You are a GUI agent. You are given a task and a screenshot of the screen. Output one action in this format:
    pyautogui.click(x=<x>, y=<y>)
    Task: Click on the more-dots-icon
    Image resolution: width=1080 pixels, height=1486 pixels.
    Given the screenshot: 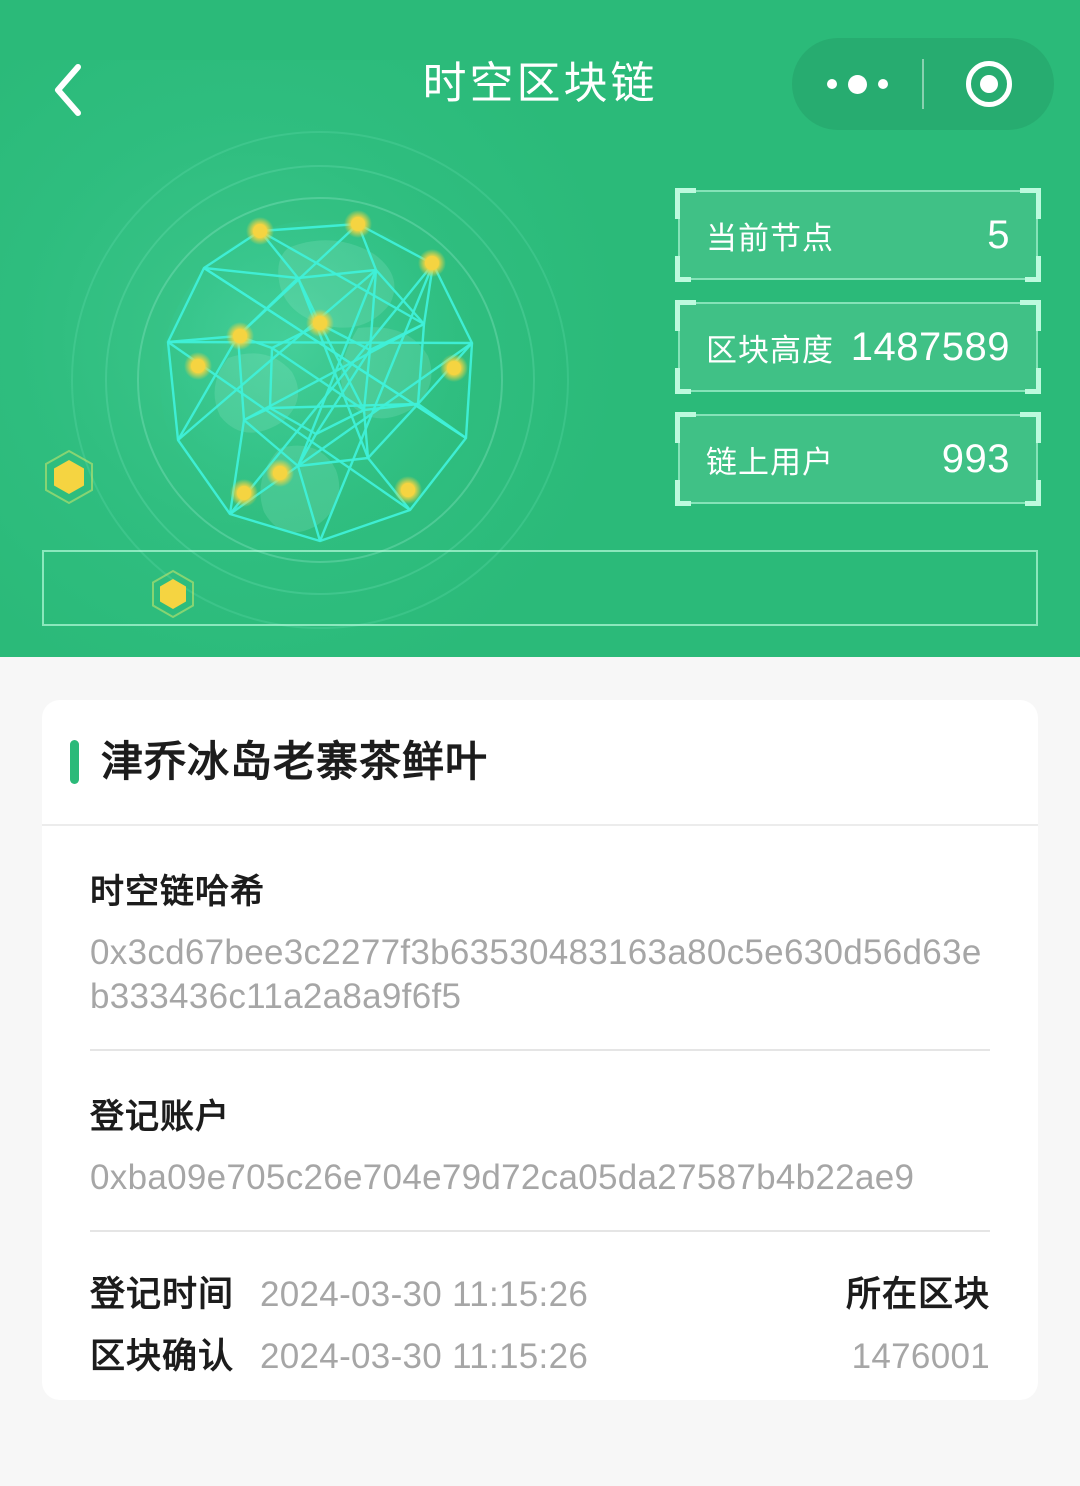 What is the action you would take?
    pyautogui.click(x=857, y=84)
    